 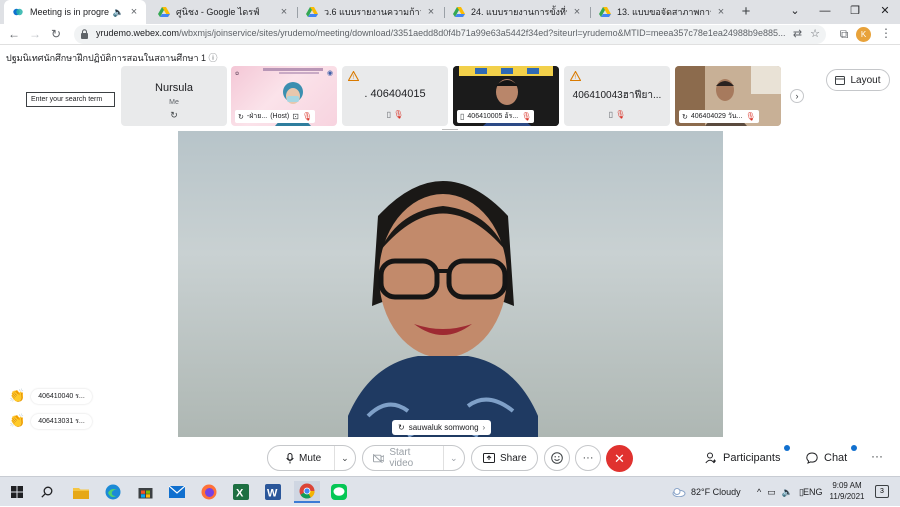 What do you see at coordinates (213, 58) in the screenshot?
I see `info-icon: ⓘ` at bounding box center [213, 58].